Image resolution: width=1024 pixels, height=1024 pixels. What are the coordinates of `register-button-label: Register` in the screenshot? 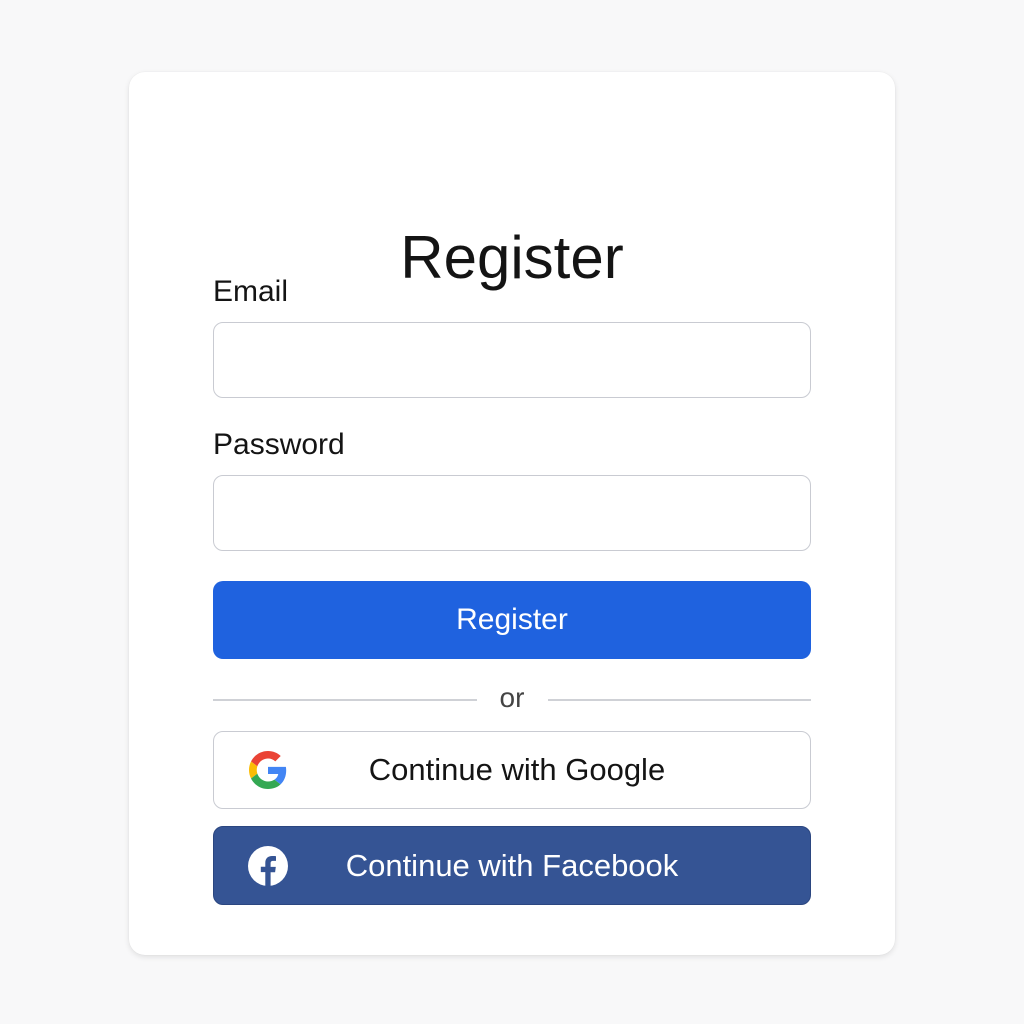 It's located at (512, 619).